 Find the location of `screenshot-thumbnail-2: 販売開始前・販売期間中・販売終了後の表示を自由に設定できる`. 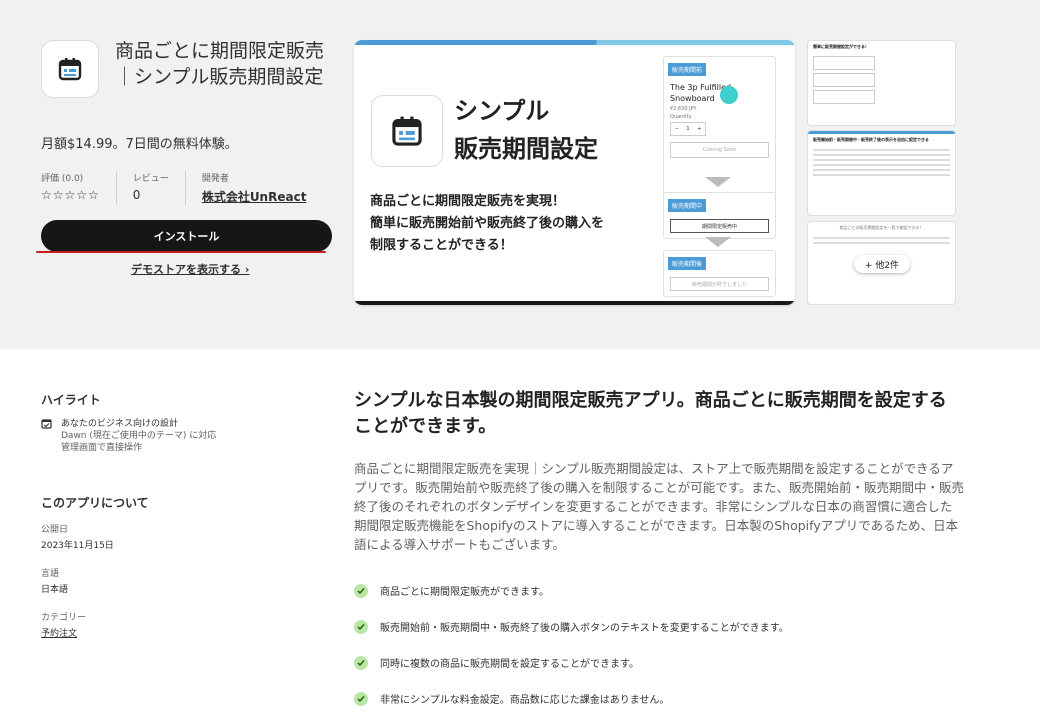

screenshot-thumbnail-2: 販売開始前・販売期間中・販売終了後の表示を自由に設定できる is located at coordinates (881, 173).